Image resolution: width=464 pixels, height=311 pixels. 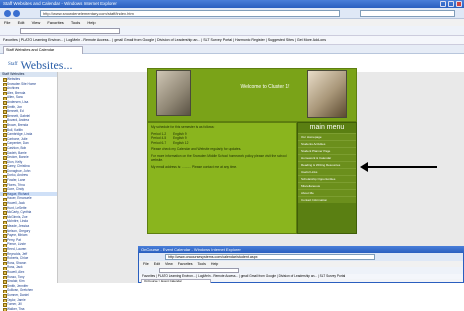 I want to click on schedule-row: Period 6-7 English 12, so click(x=222, y=143).